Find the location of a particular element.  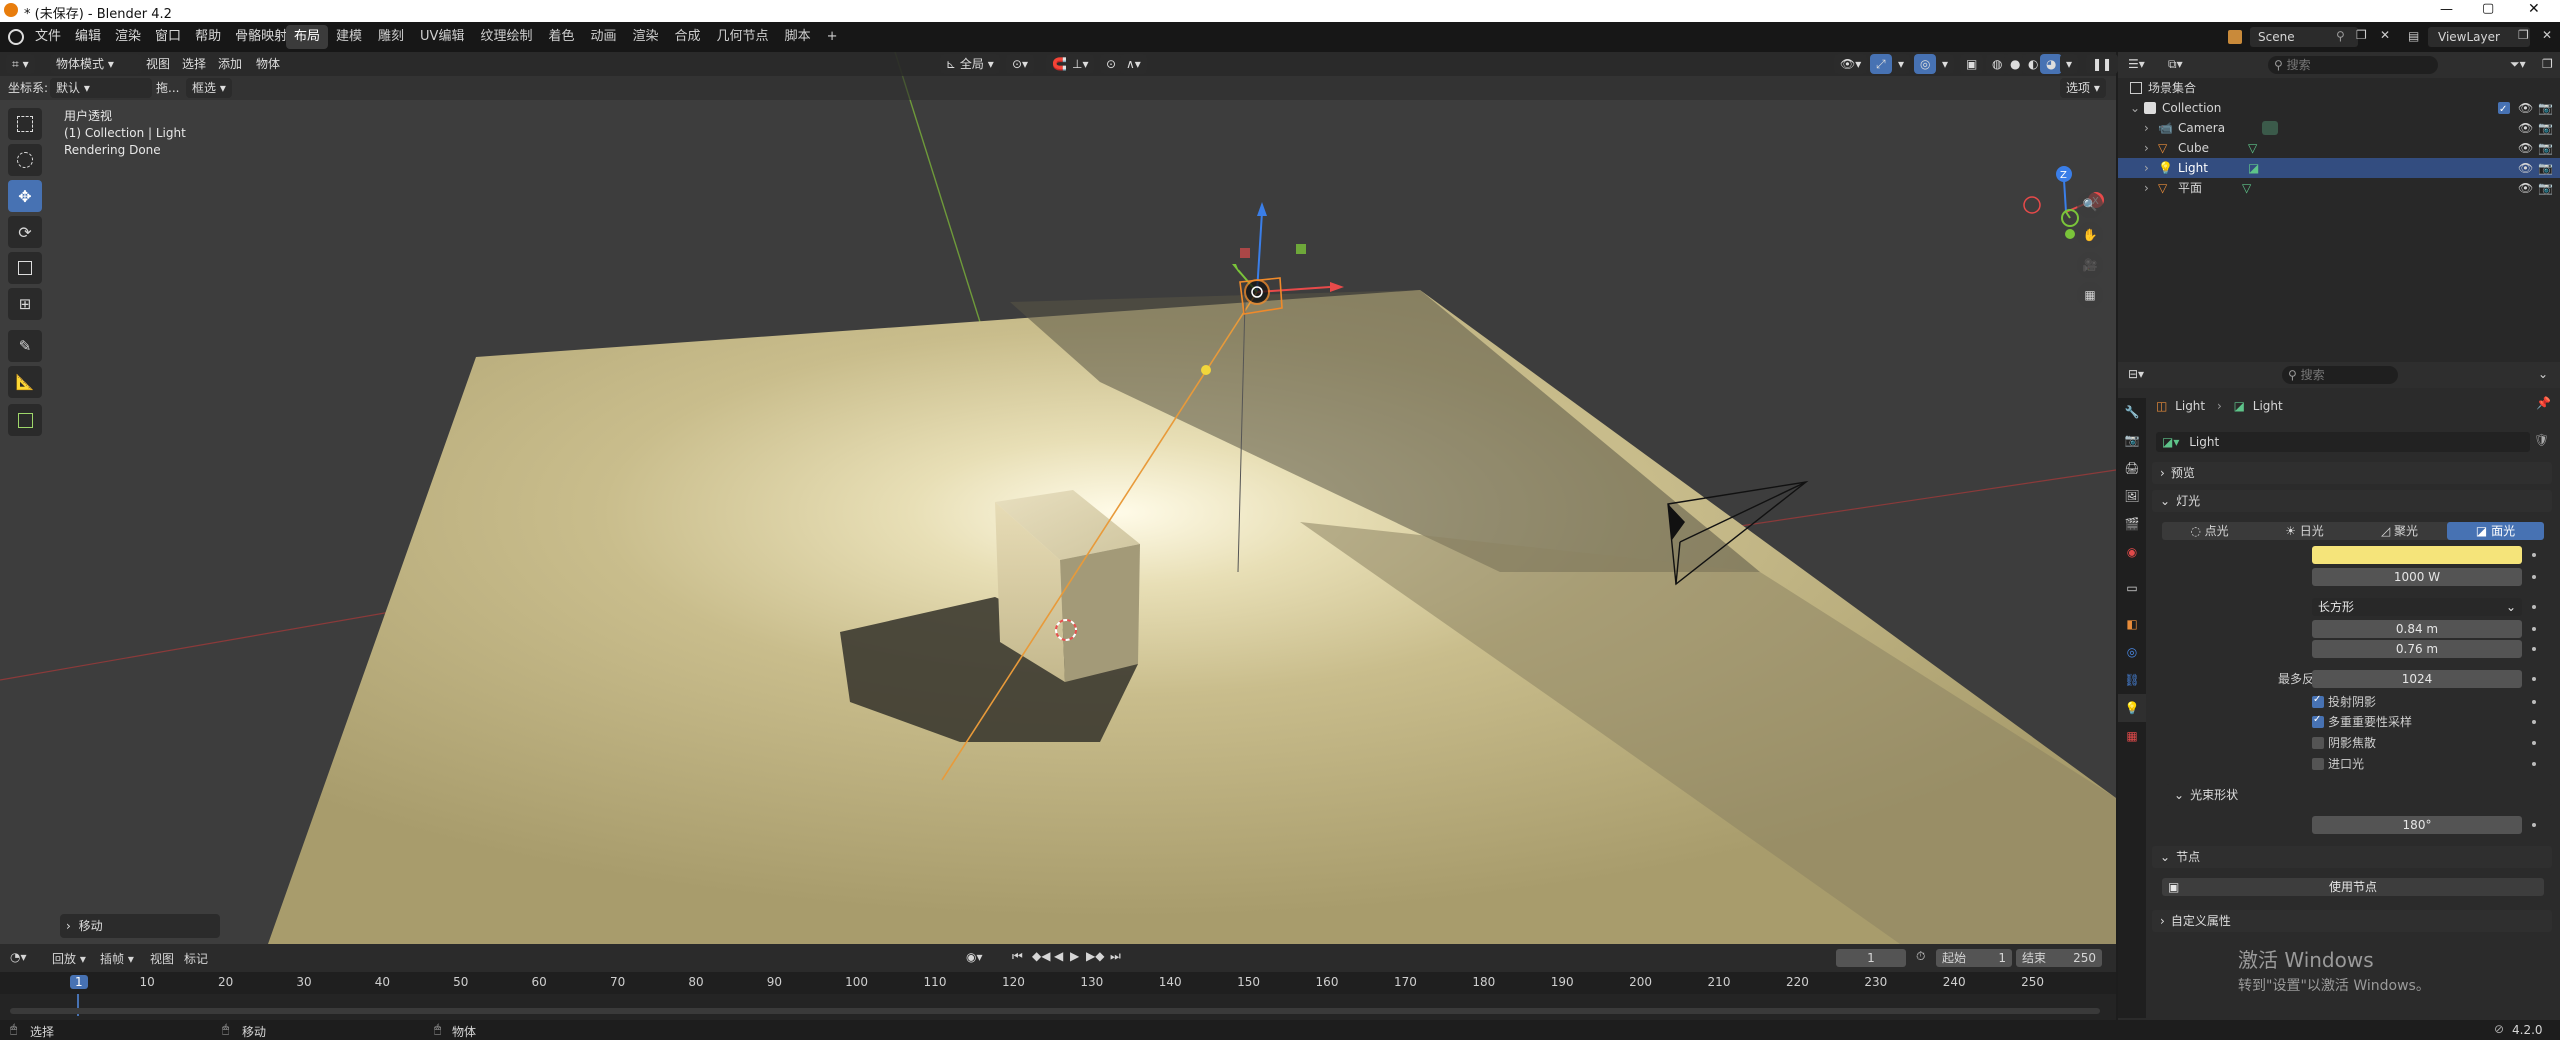

new-view-layer-icon: ❐ is located at coordinates (2523, 35).